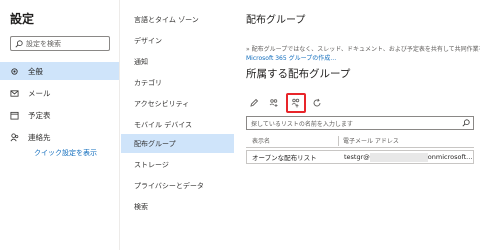 The width and height of the screenshot is (480, 250). Describe the element at coordinates (39, 137) in the screenshot. I see `nav-item-label: 連絡先` at that location.